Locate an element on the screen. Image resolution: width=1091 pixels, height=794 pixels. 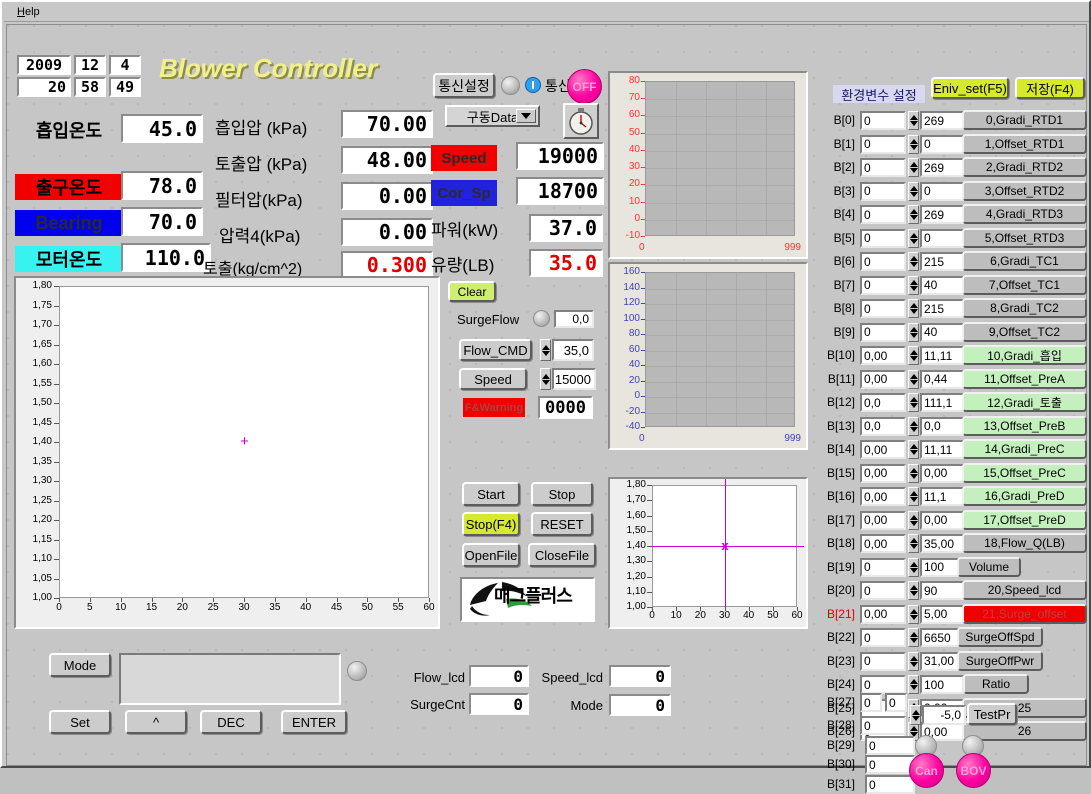
menu-item-help: Help is located at coordinates (28, 12).